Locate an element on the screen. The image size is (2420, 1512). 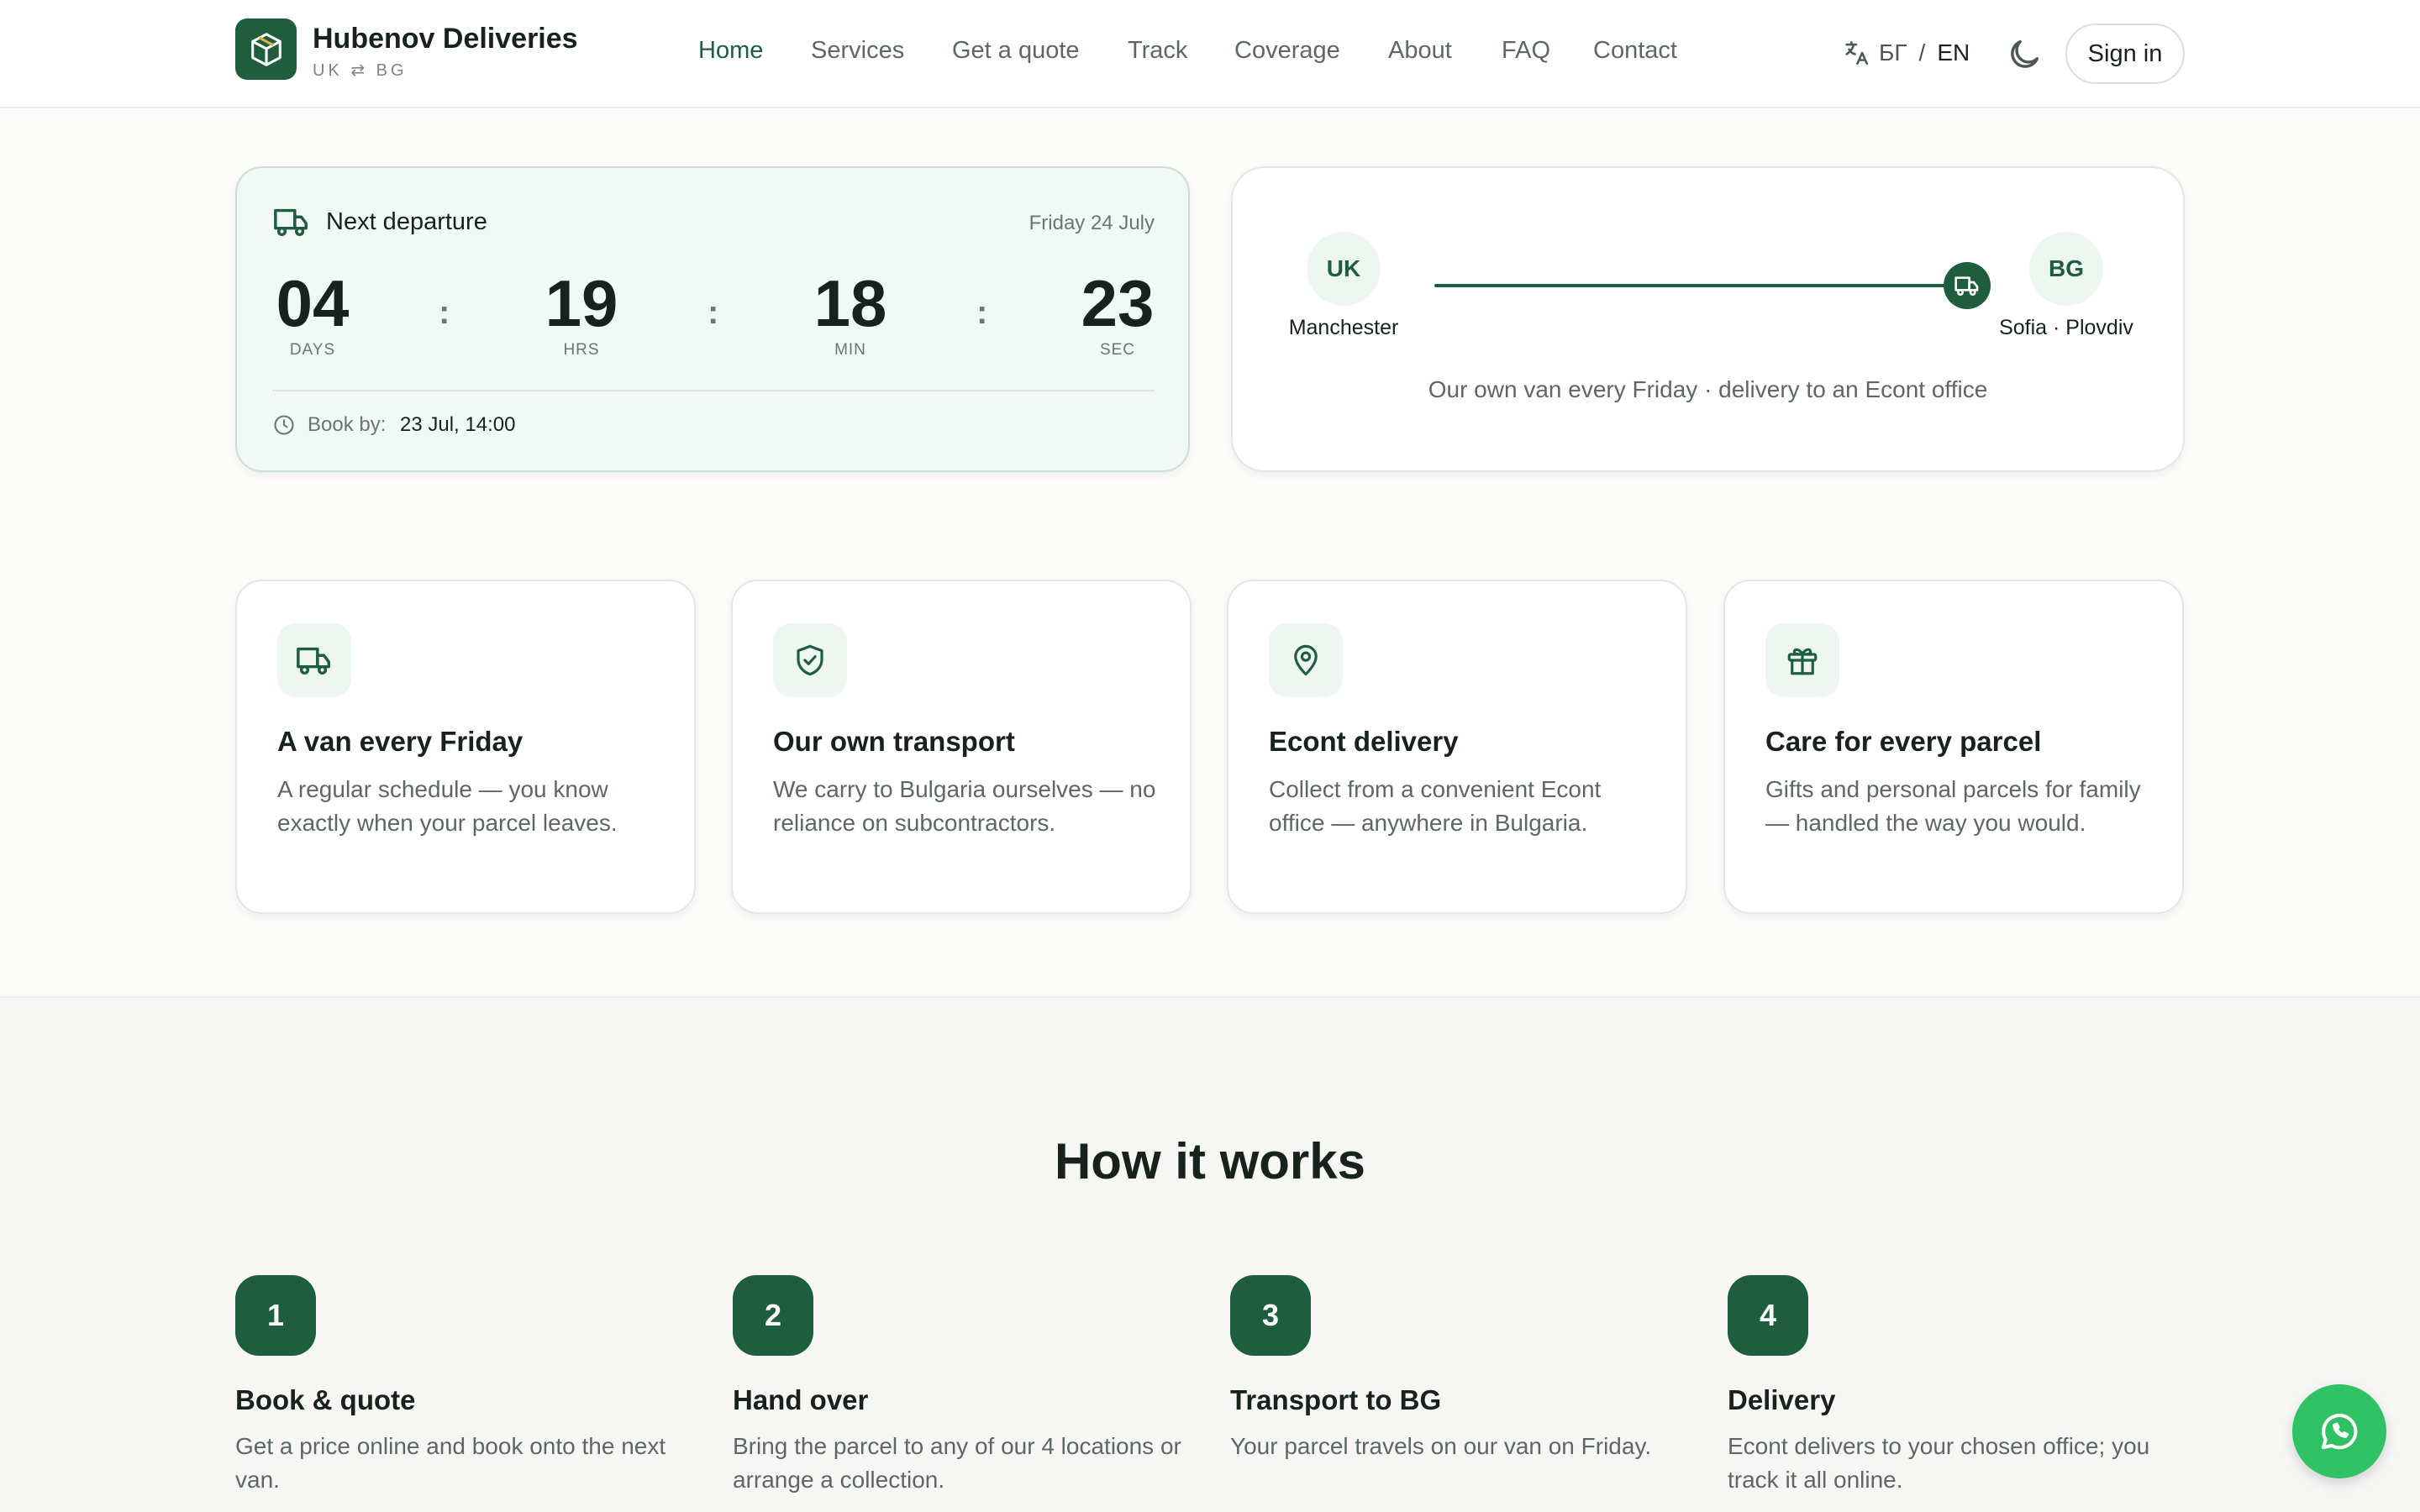
box-icon is located at coordinates (265, 49).